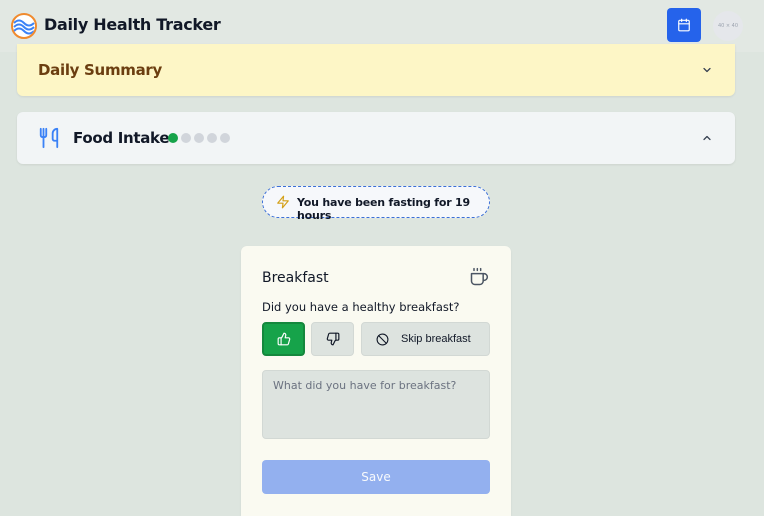 The image size is (764, 516). I want to click on calendar-icon, so click(684, 25).